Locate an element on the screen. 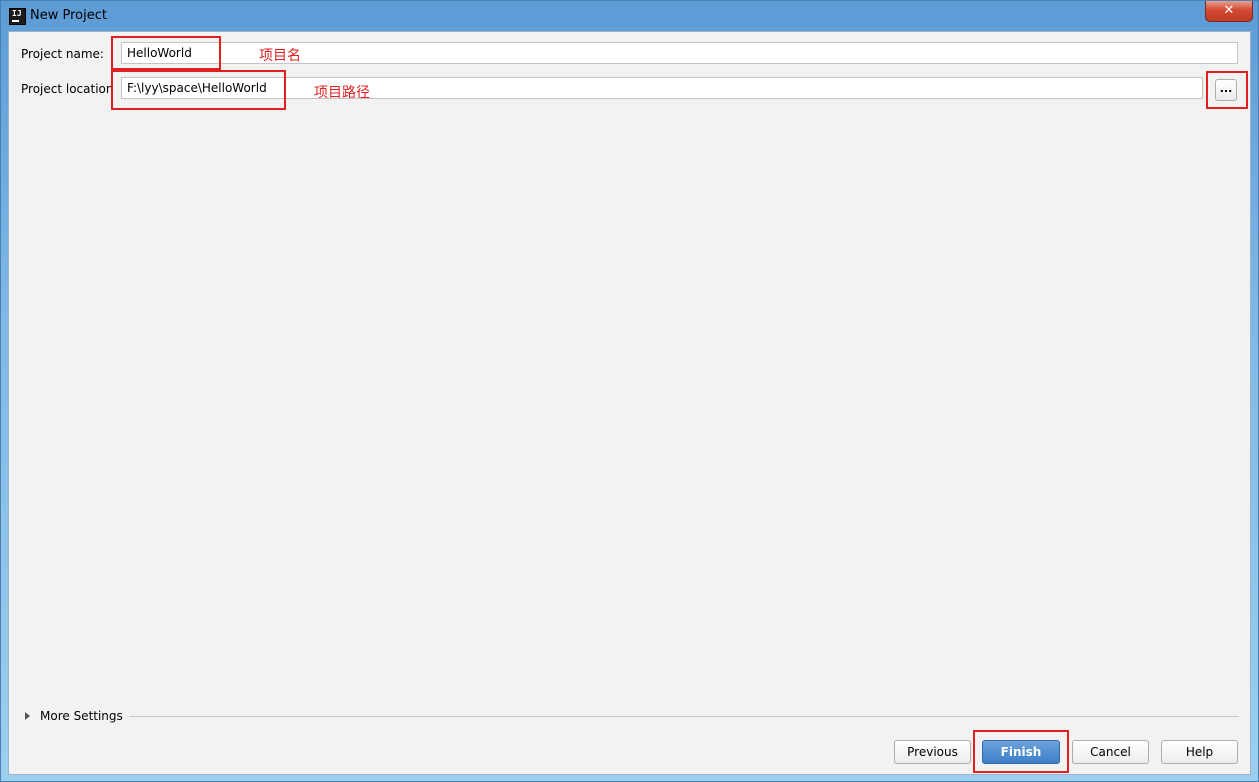 This screenshot has height=782, width=1259. cancel-button: Cancel is located at coordinates (1110, 752).